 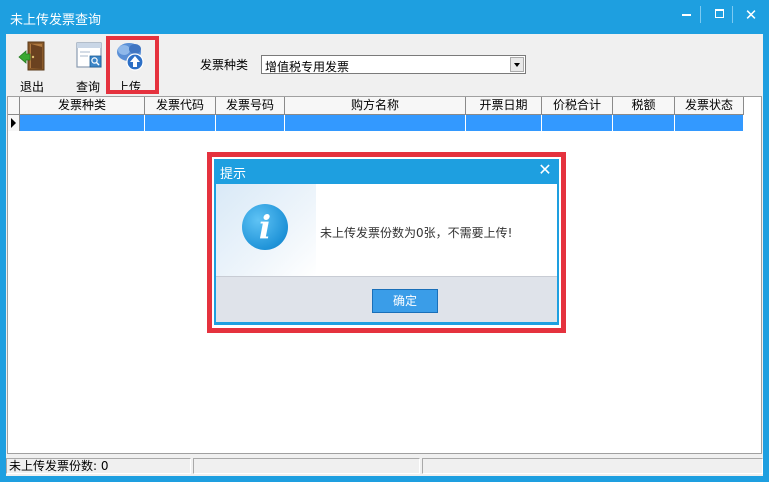 I want to click on column-header: 开票日期, so click(x=504, y=106).